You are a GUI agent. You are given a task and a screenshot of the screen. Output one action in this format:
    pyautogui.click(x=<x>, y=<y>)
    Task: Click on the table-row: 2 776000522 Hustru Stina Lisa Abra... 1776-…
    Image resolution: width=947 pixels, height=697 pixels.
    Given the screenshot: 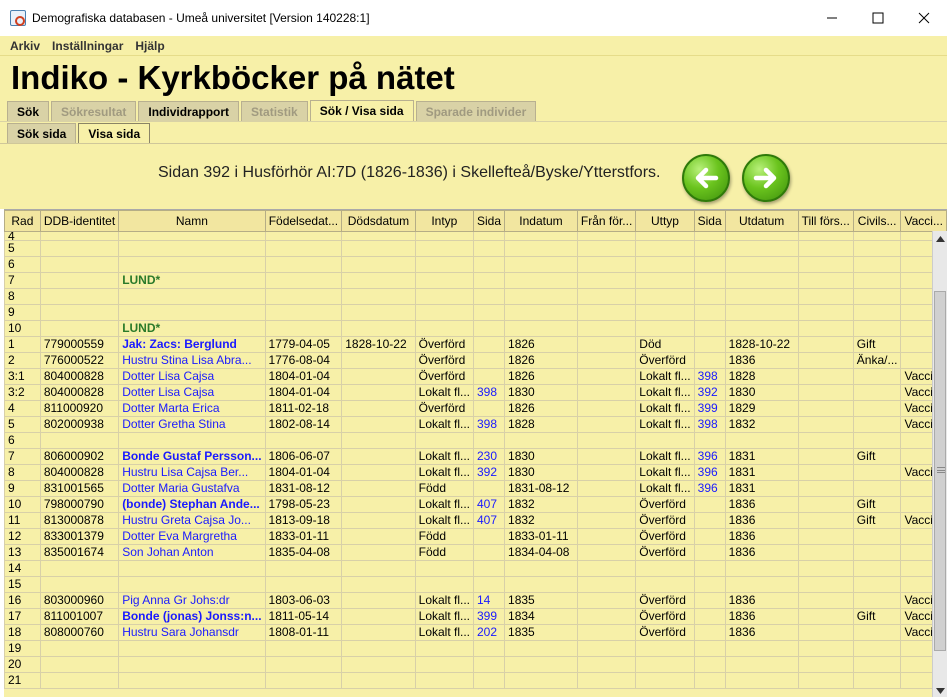 What is the action you would take?
    pyautogui.click(x=475, y=360)
    